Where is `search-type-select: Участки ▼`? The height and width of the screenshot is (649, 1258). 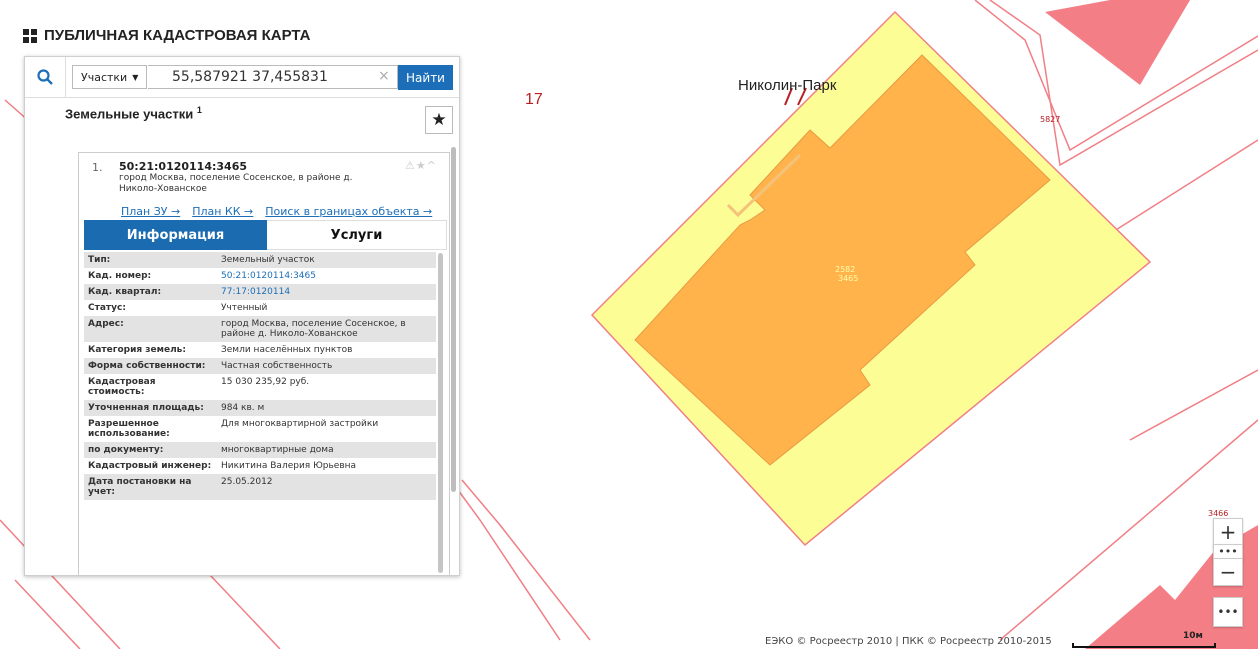 search-type-select: Участки ▼ is located at coordinates (109, 77).